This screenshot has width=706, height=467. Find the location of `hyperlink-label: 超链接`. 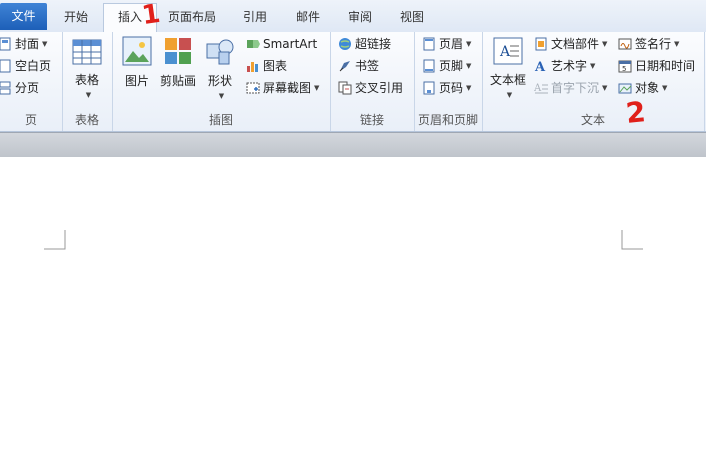

hyperlink-label: 超链接 is located at coordinates (373, 44).